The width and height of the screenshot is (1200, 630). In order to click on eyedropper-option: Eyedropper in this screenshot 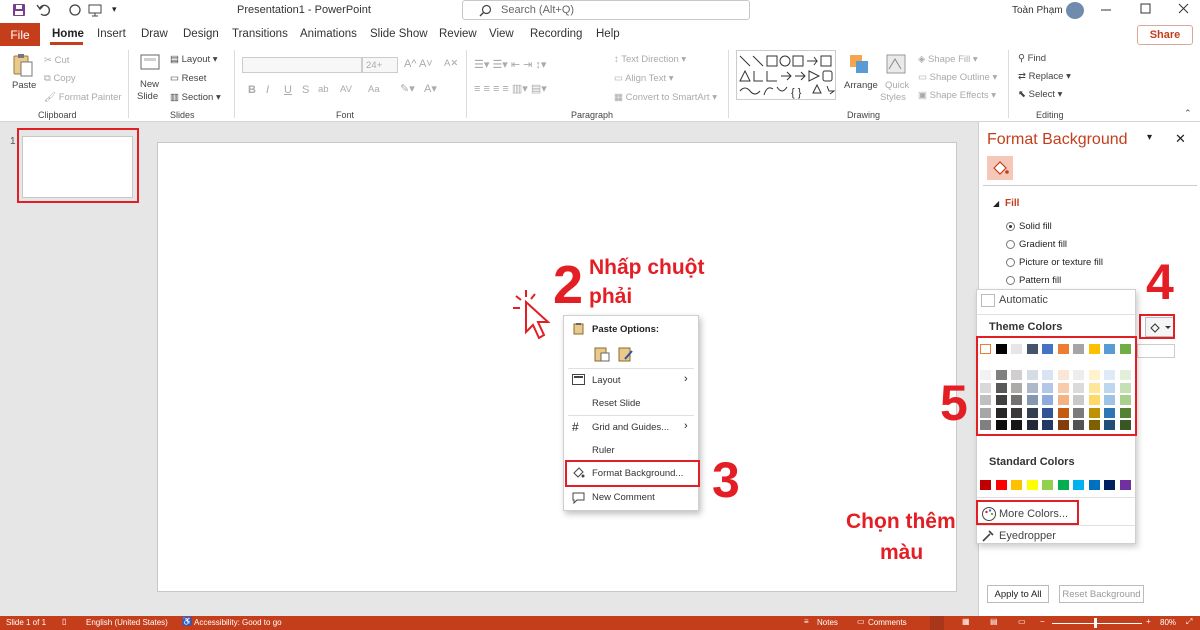, I will do `click(1027, 536)`.